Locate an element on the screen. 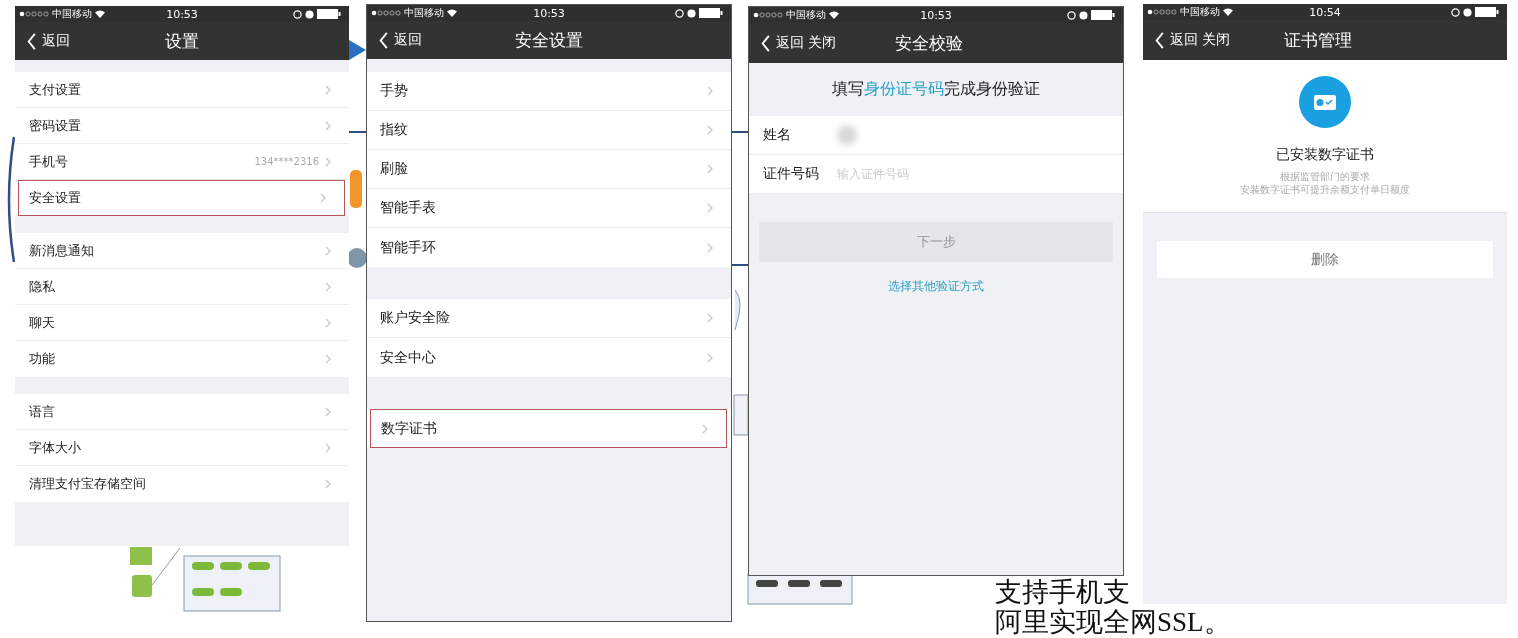 This screenshot has height=638, width=1518. note-text: 安装数字证书可提升余额支付单日额度 is located at coordinates (1325, 189).